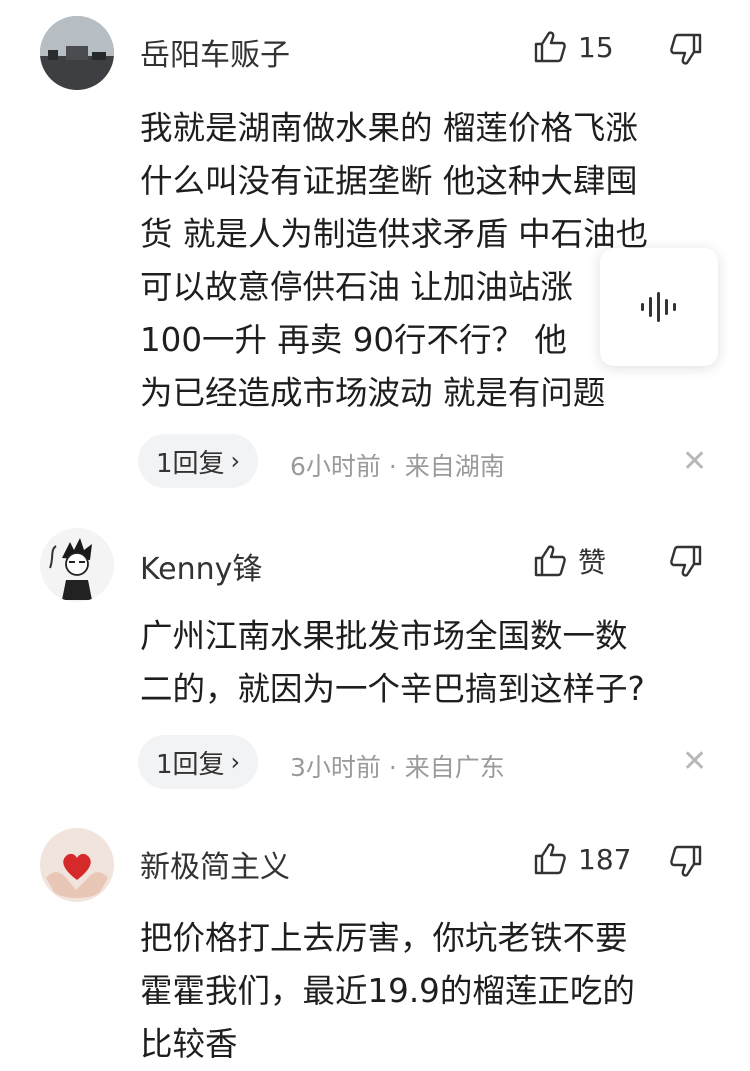  What do you see at coordinates (387, 991) in the screenshot?
I see `comment-text: 把价格打上去厉害，你坑老铁不要 霍霍我们，最近19.9的榴莲正吃的 比较香` at bounding box center [387, 991].